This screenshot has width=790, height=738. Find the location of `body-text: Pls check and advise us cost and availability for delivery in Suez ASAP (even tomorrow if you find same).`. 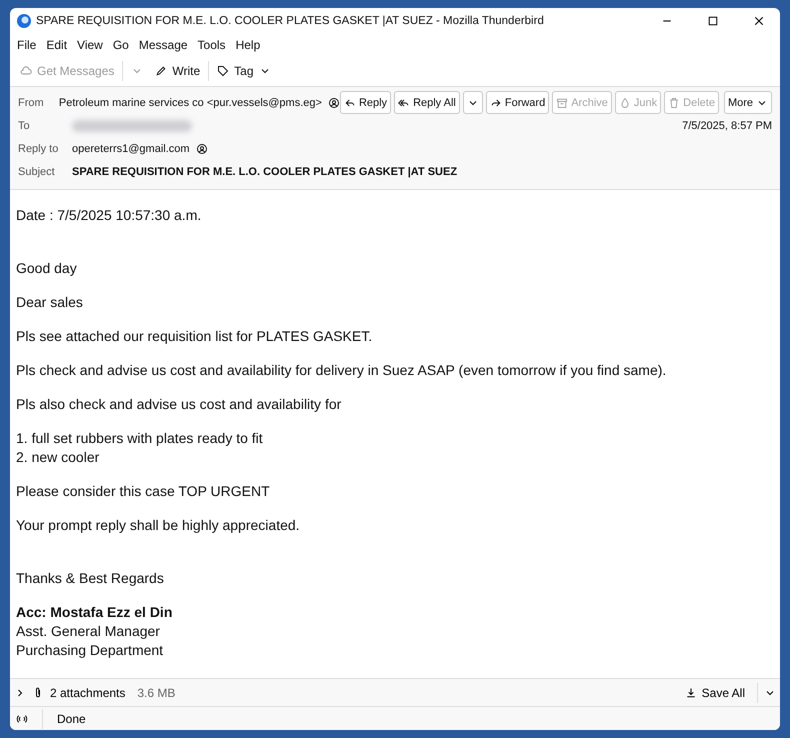

body-text: Pls check and advise us cost and availability for delivery in Suez ASAP (even tomorrow if you find same). is located at coordinates (342, 370).